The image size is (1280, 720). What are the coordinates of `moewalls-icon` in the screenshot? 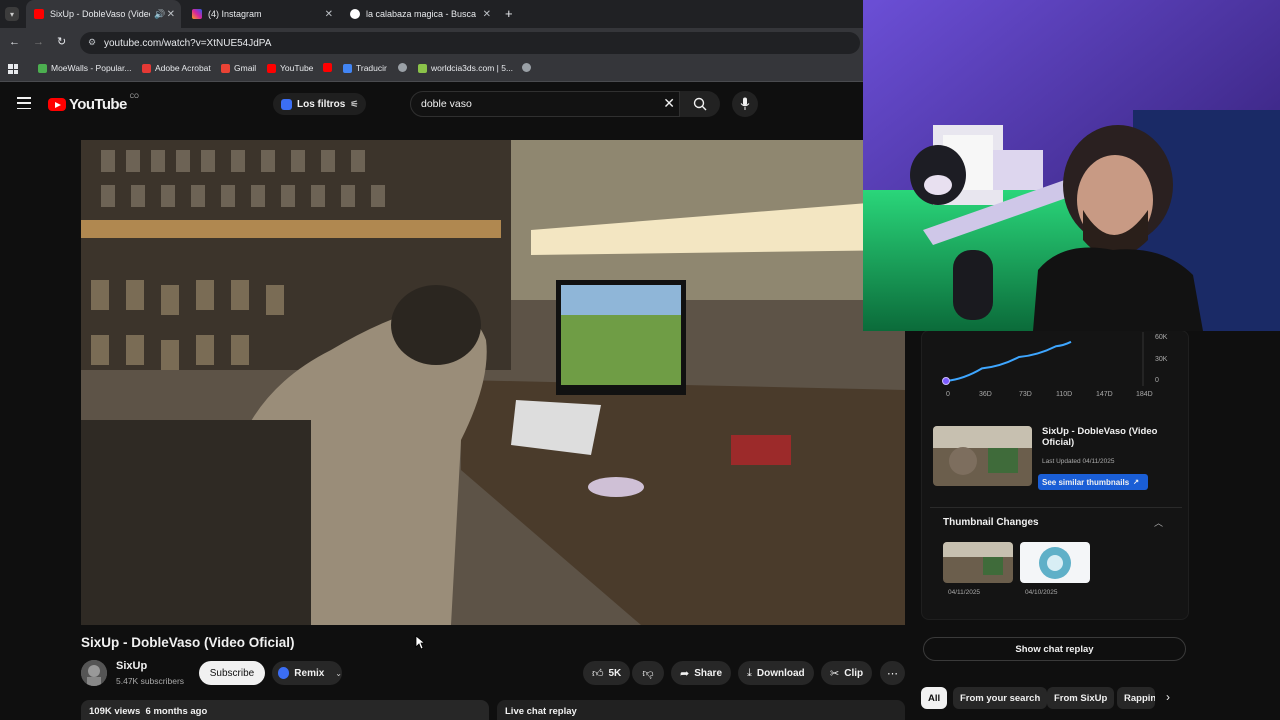 It's located at (42, 68).